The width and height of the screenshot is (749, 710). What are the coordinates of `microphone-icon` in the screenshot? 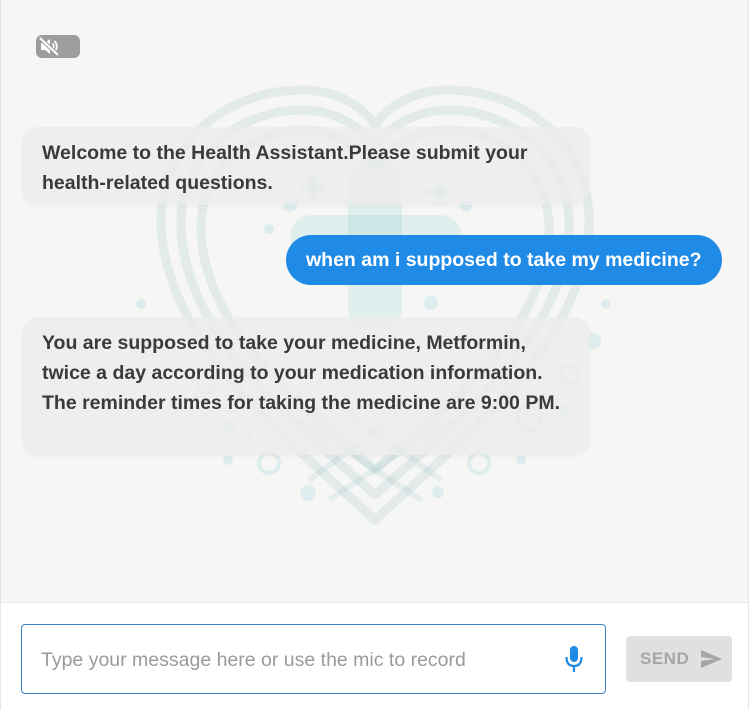 It's located at (574, 659).